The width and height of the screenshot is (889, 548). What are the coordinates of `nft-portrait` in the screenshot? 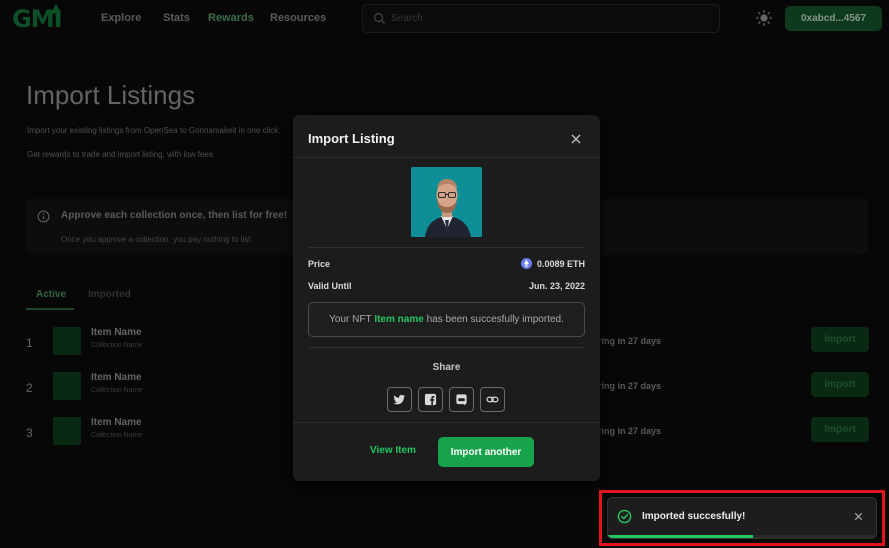 It's located at (446, 202).